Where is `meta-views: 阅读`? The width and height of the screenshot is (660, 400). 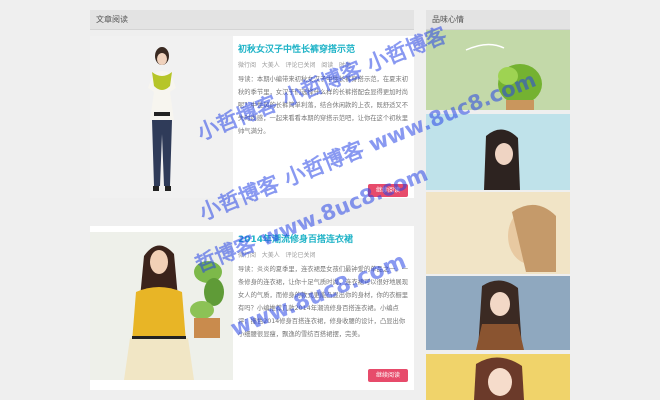
meta-views: 阅读 is located at coordinates (327, 65).